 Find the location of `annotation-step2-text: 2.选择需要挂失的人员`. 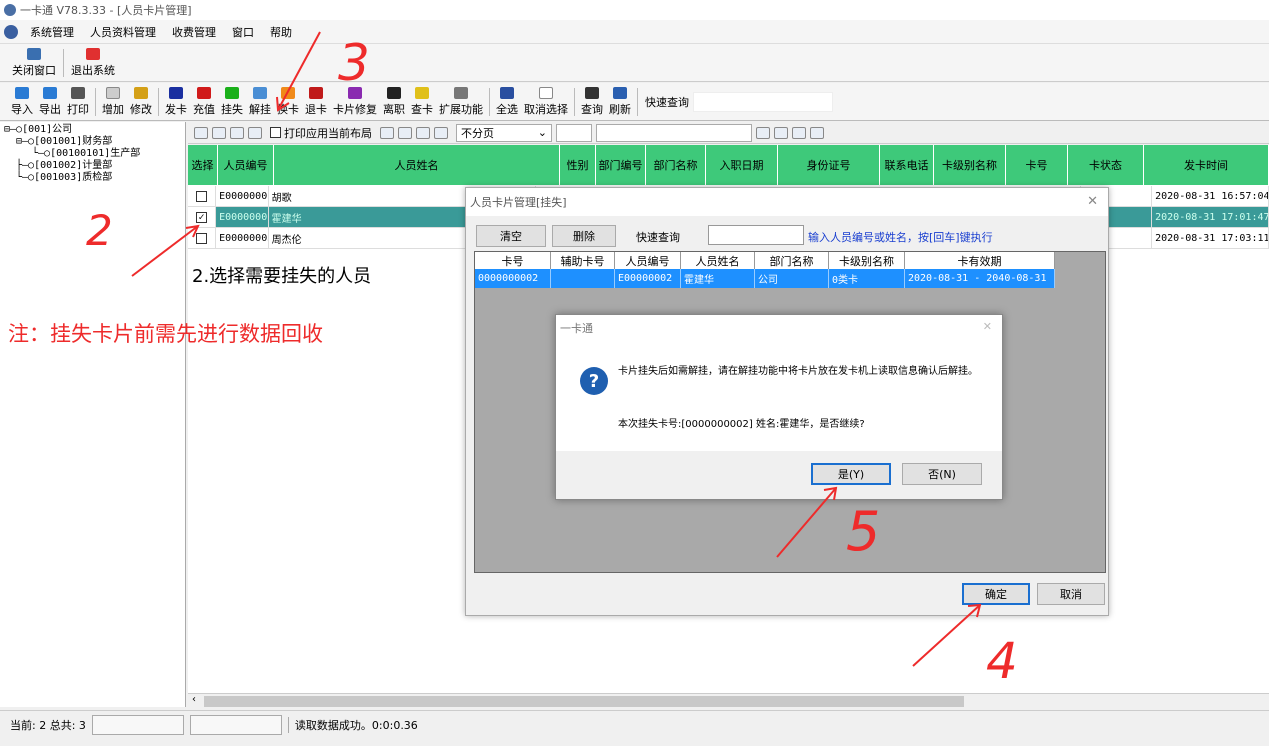

annotation-step2-text: 2.选择需要挂失的人员 is located at coordinates (282, 276).